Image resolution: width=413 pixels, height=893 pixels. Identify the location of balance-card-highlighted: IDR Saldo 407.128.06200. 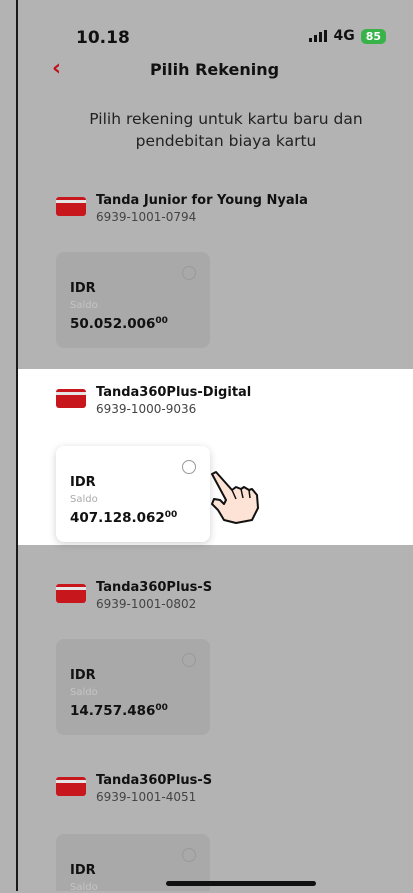
(133, 494).